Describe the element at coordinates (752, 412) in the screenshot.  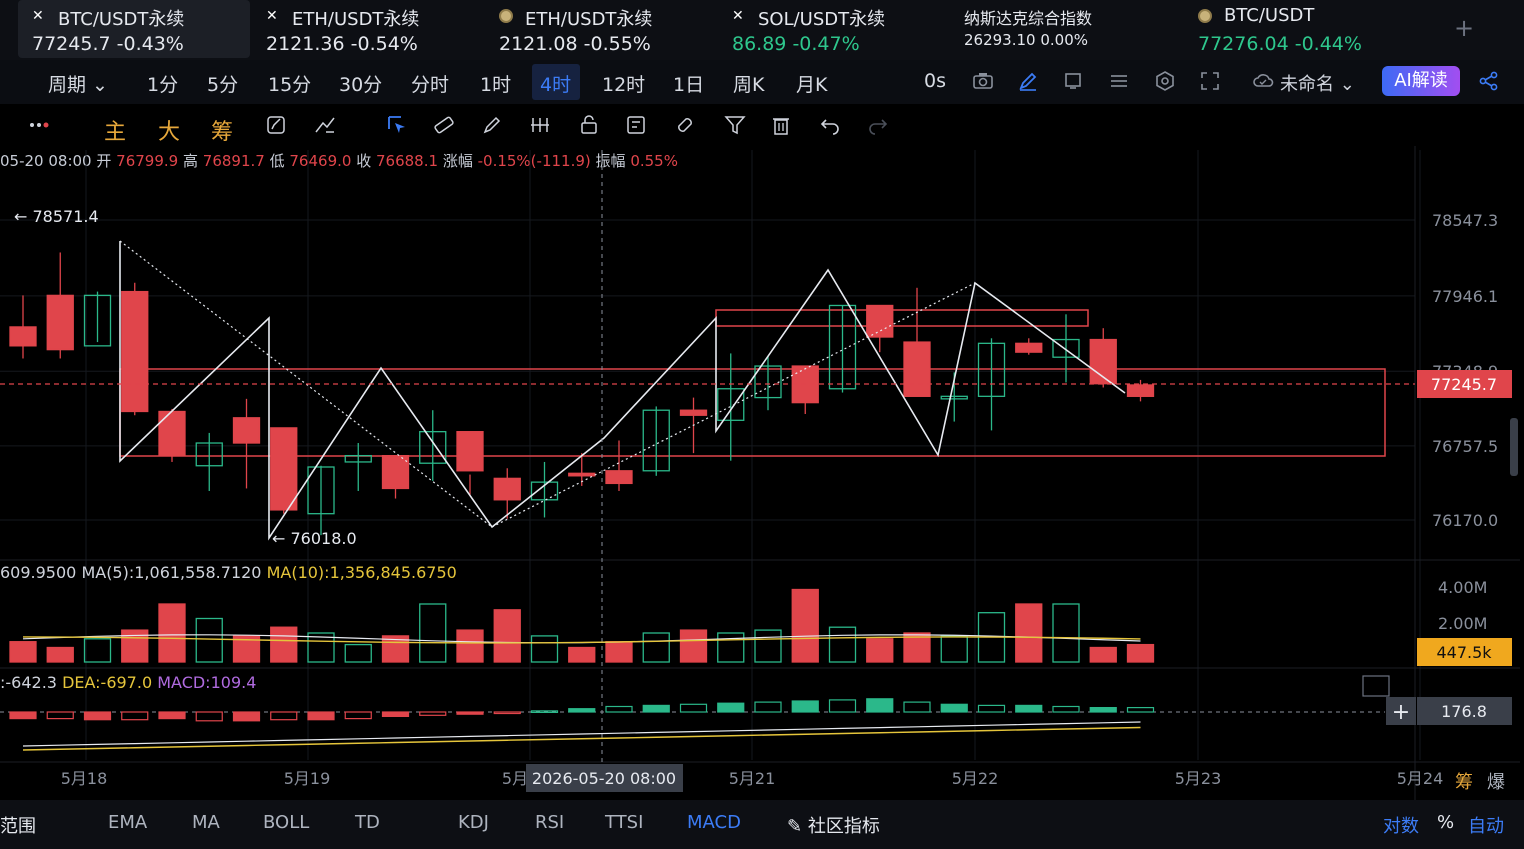
I see `range-box-large` at that location.